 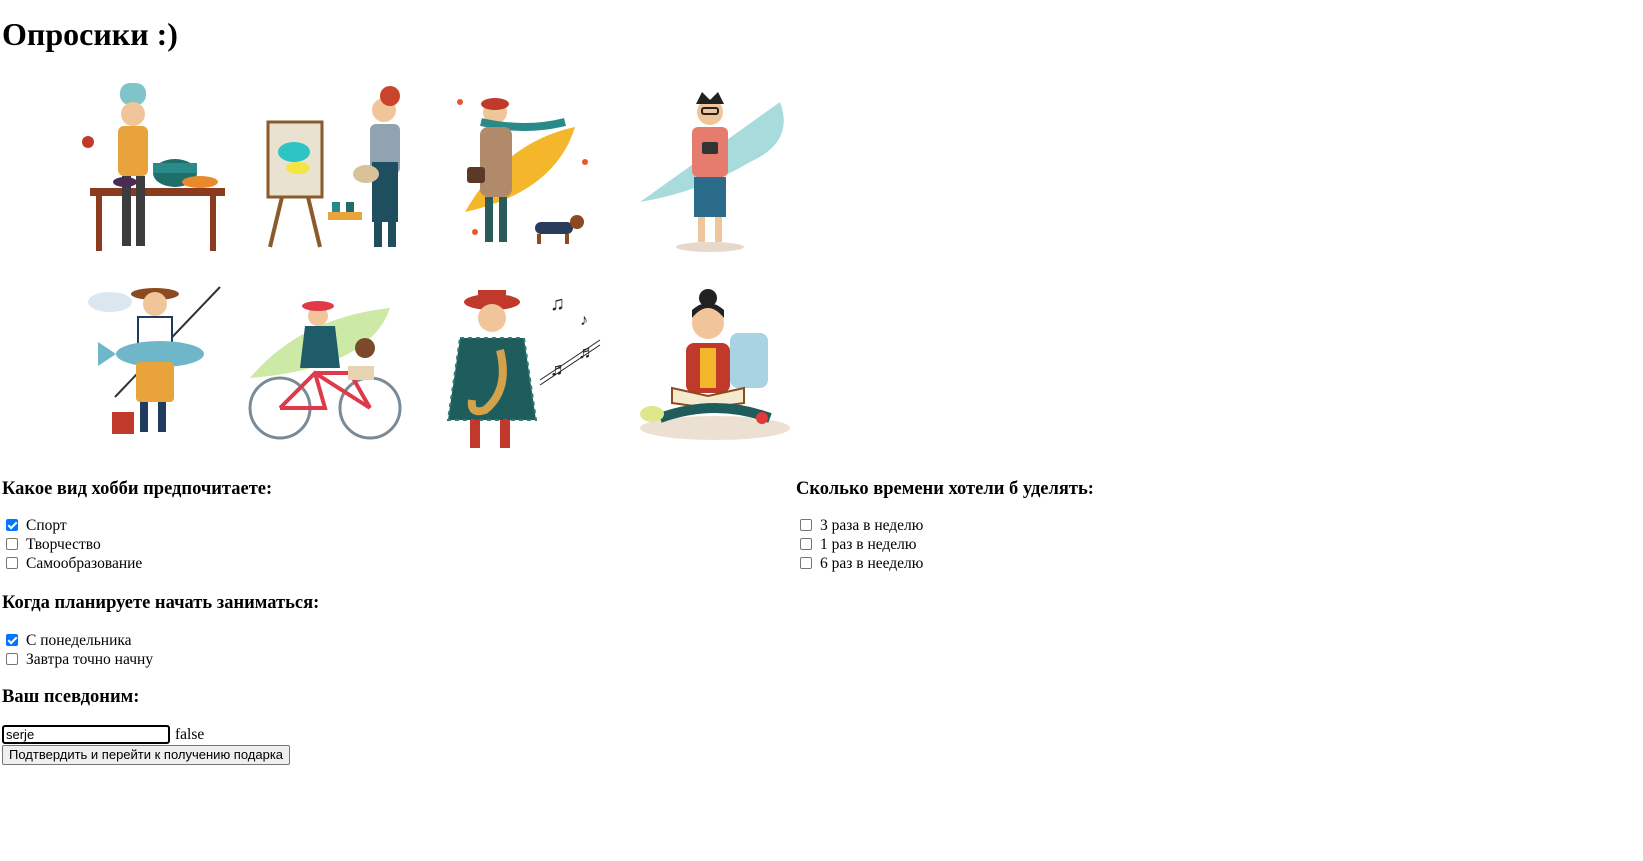 I want to click on option-label: Завтра точно начну, so click(x=90, y=659).